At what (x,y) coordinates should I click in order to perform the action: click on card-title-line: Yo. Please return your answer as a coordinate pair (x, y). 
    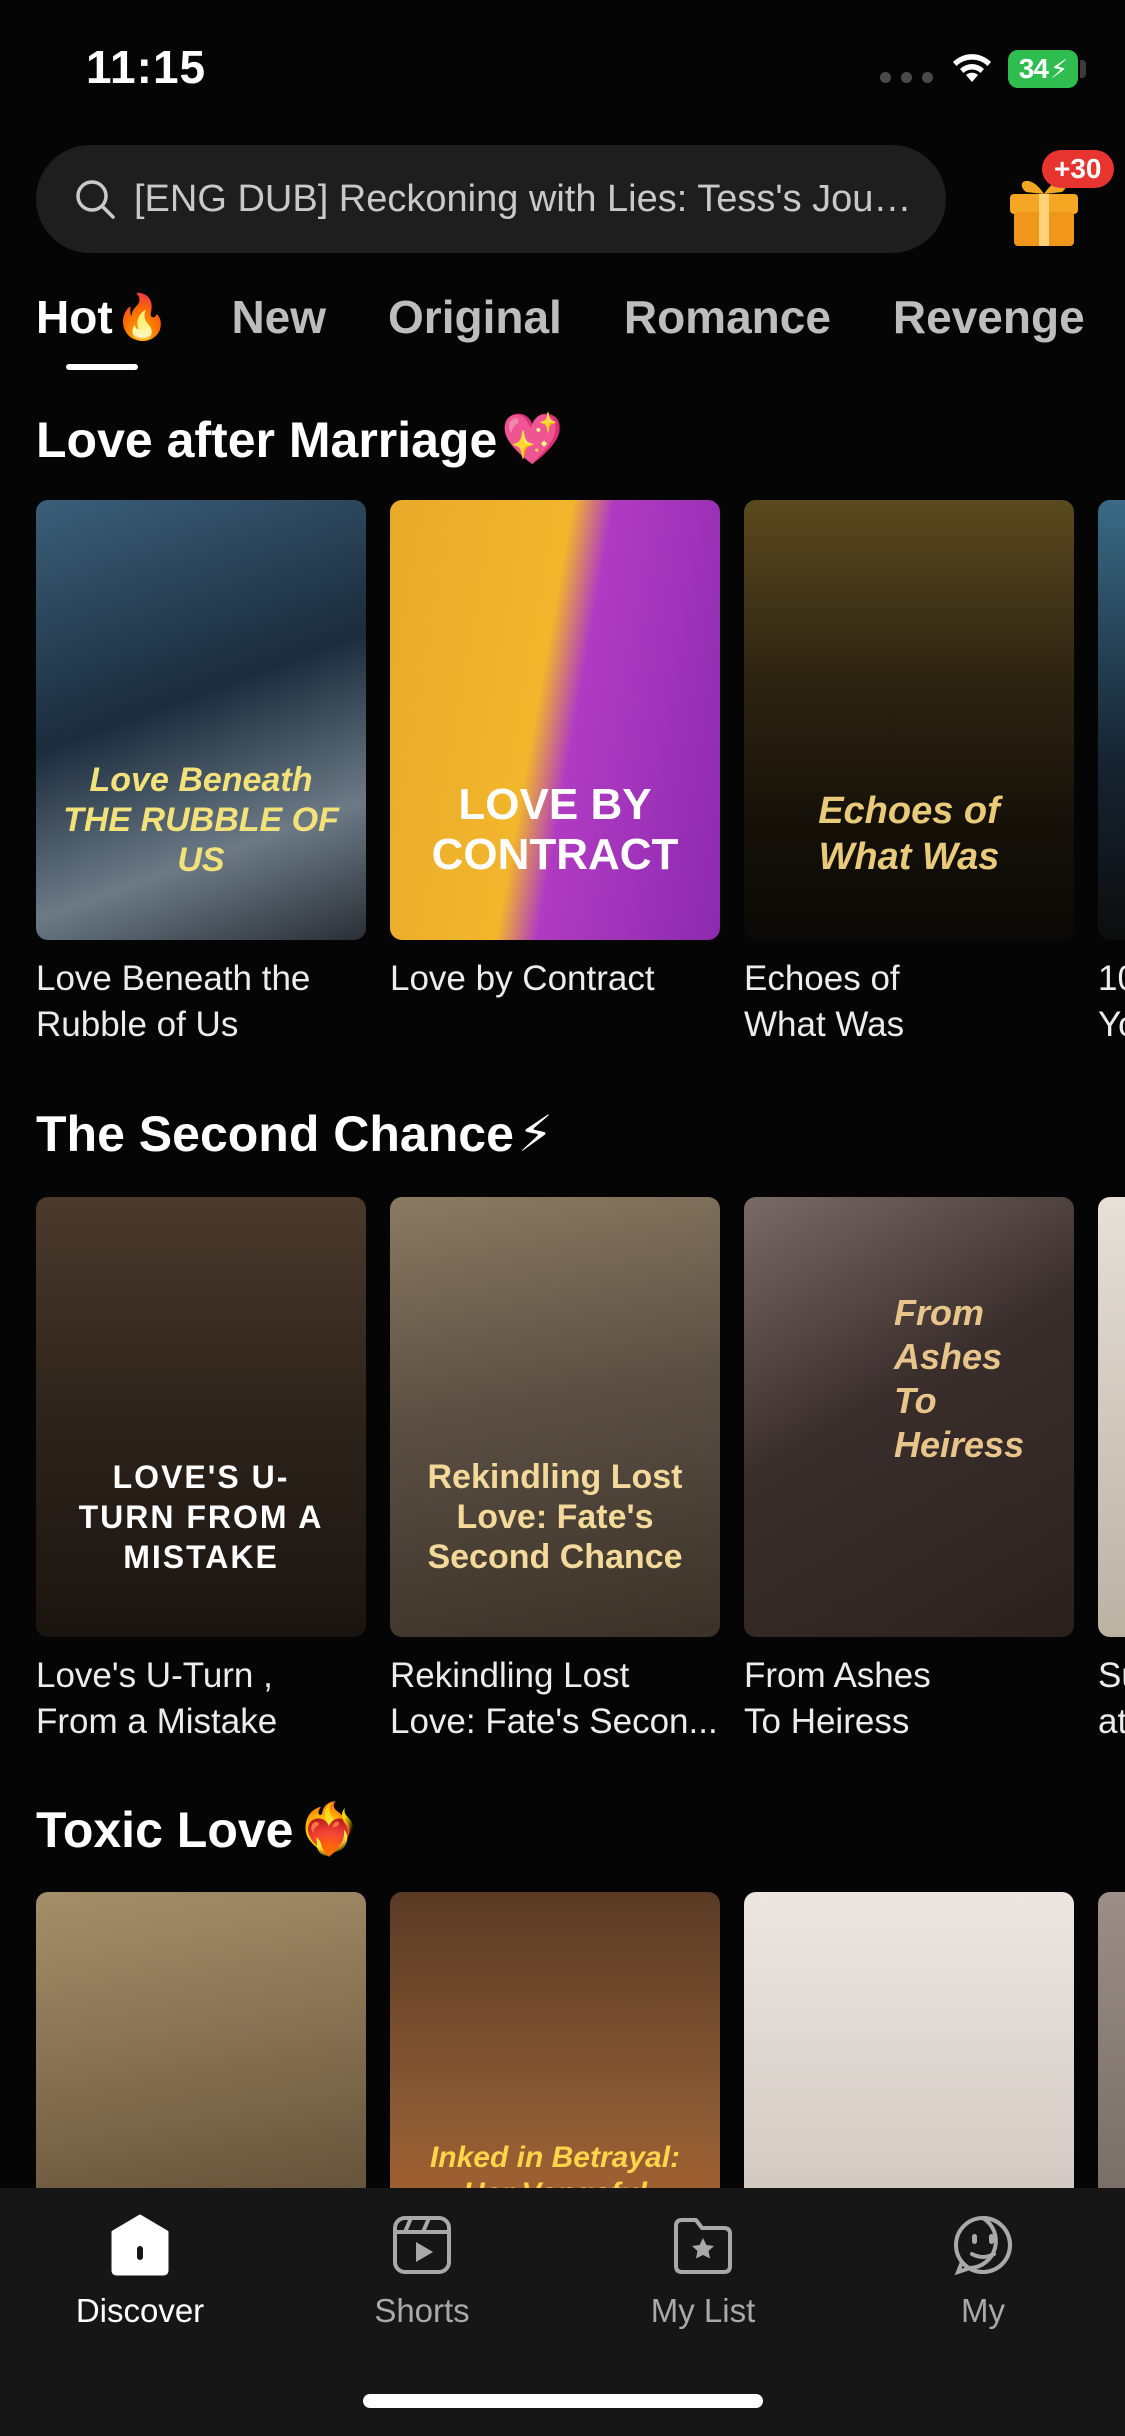
    Looking at the image, I should click on (1111, 1024).